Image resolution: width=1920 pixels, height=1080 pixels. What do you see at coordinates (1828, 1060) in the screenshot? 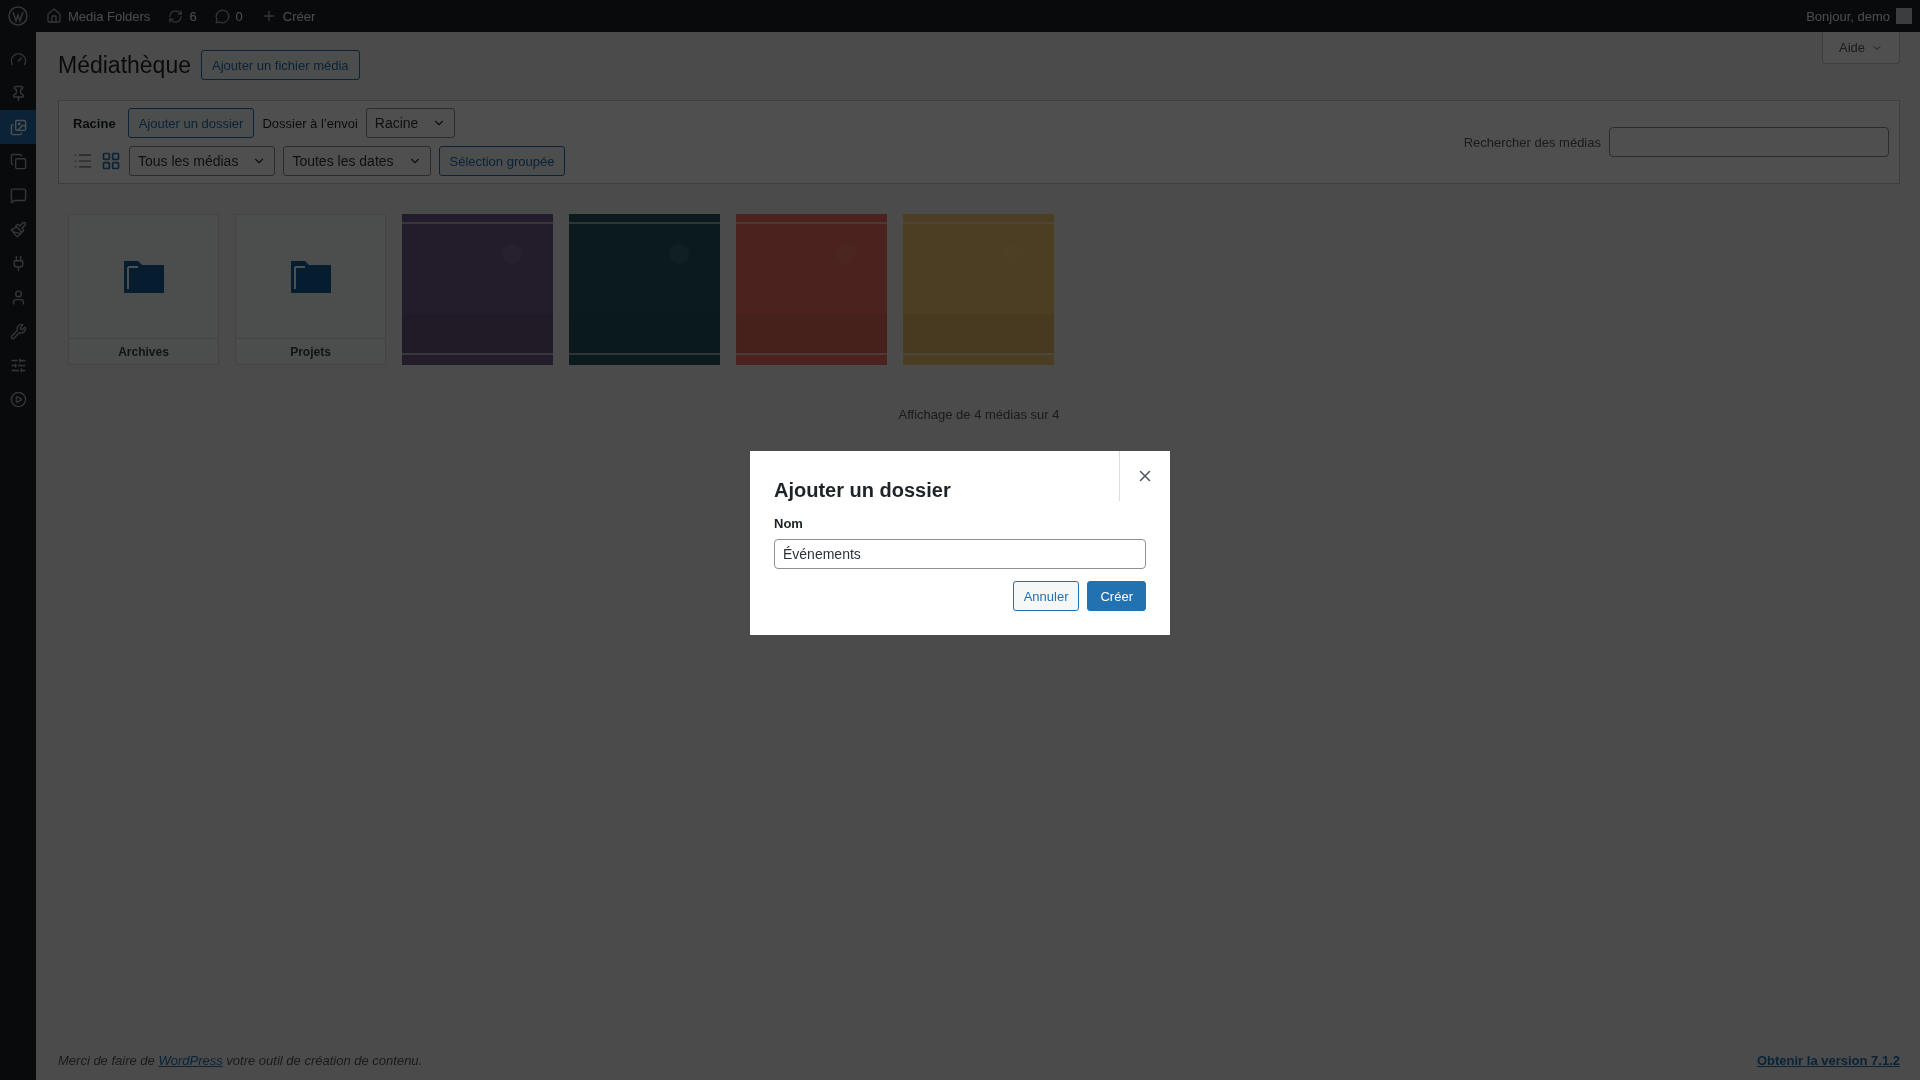
I see `version-link: Obtenir la version 7.1.2` at bounding box center [1828, 1060].